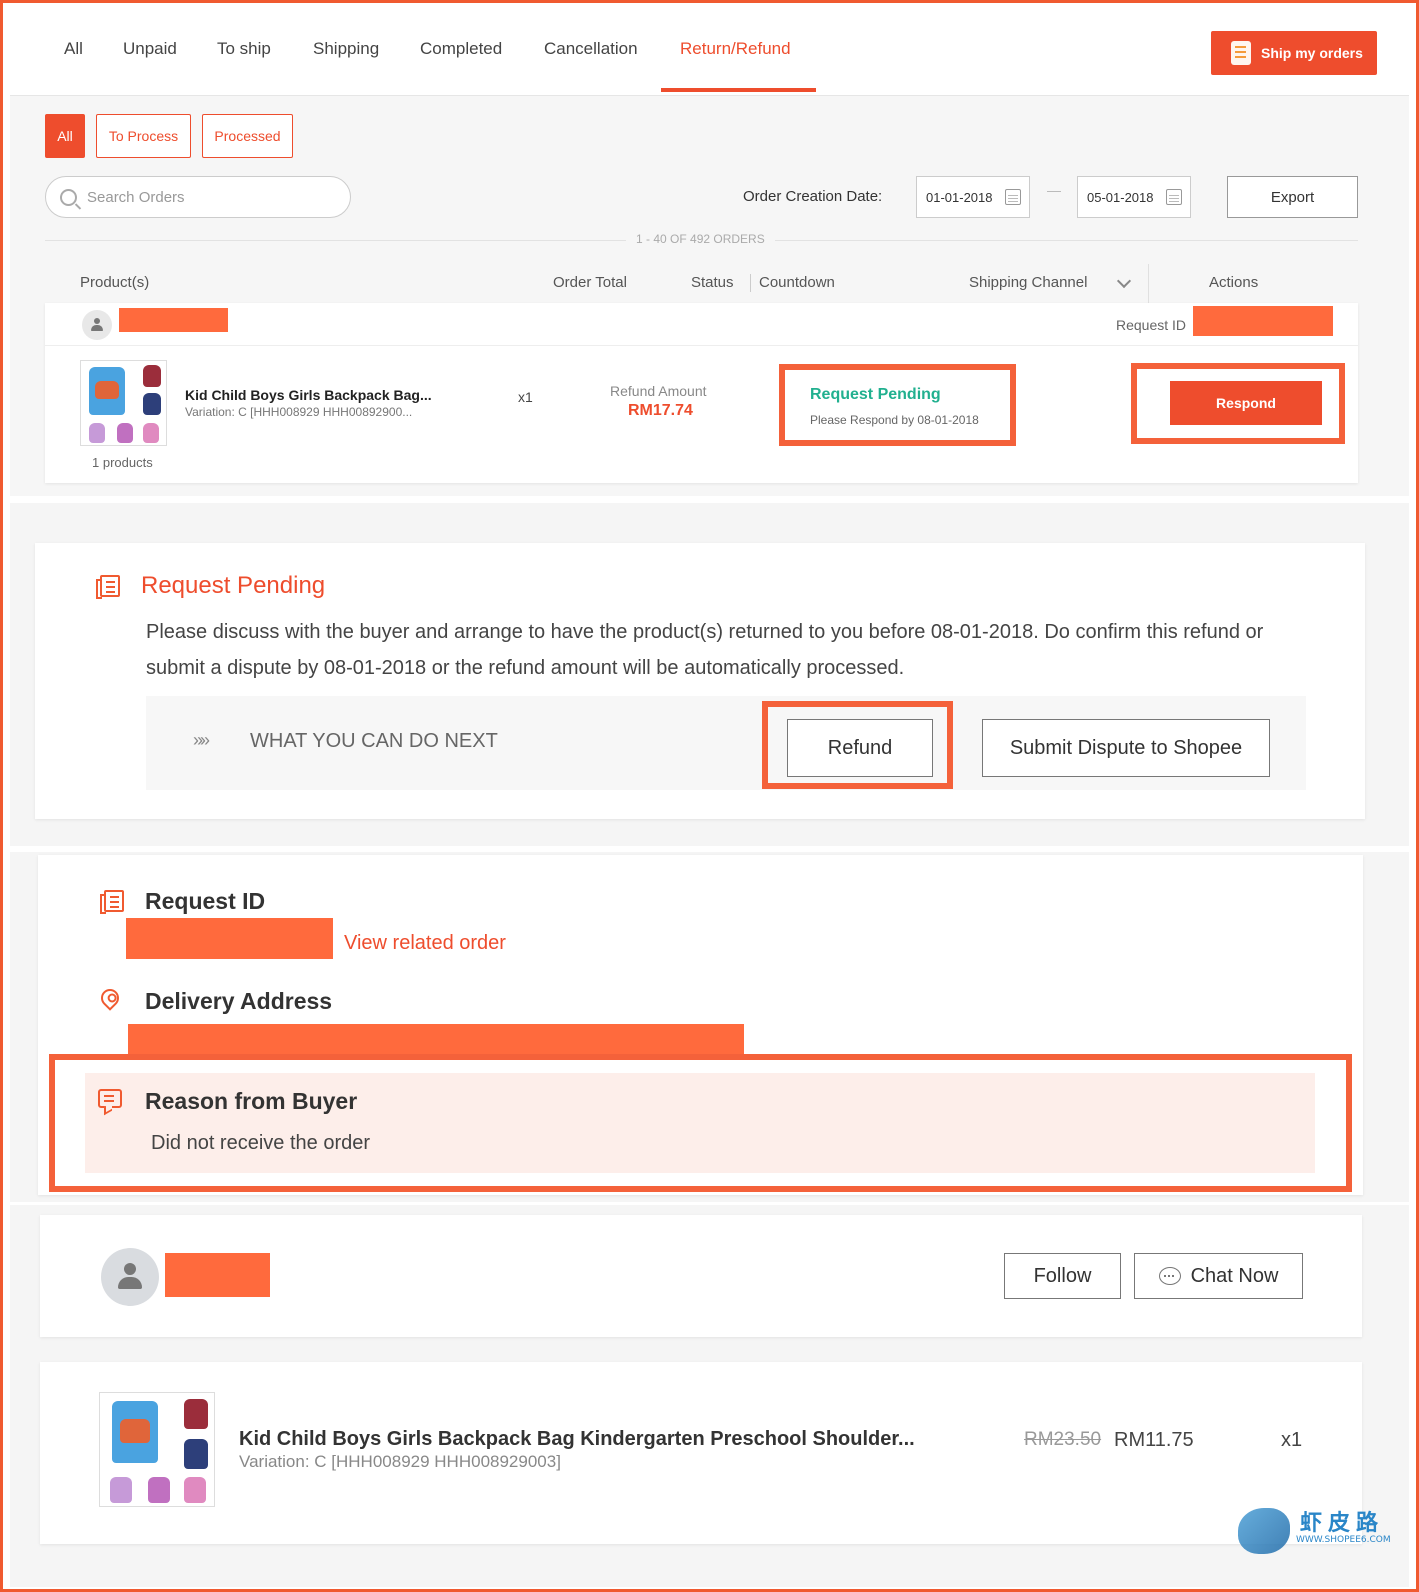 This screenshot has width=1419, height=1592. Describe the element at coordinates (894, 420) in the screenshot. I see `status-deadline: Please Respond by 08-01-2018` at that location.